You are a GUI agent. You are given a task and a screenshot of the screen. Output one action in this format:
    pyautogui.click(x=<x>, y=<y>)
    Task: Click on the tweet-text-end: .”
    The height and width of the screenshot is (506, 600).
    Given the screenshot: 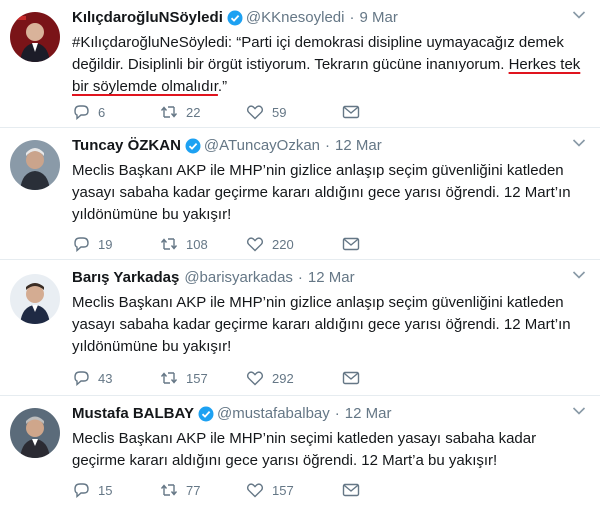 What is the action you would take?
    pyautogui.click(x=222, y=86)
    